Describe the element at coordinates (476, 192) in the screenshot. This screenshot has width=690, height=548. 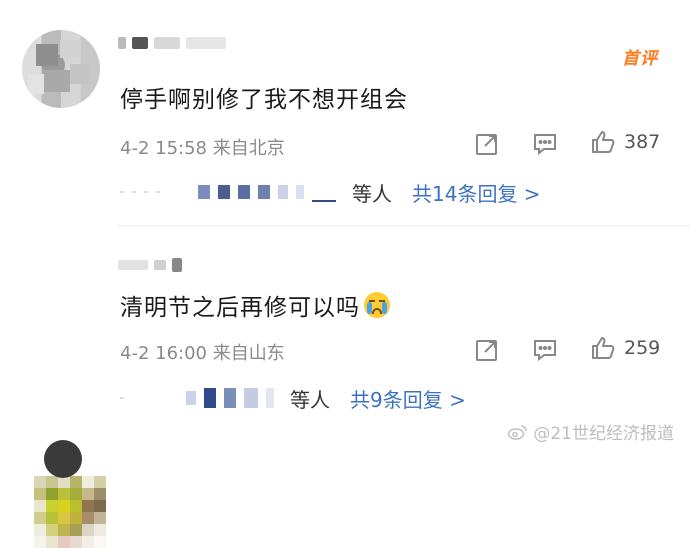
I see `view-replies-link: 共14条回复 >` at that location.